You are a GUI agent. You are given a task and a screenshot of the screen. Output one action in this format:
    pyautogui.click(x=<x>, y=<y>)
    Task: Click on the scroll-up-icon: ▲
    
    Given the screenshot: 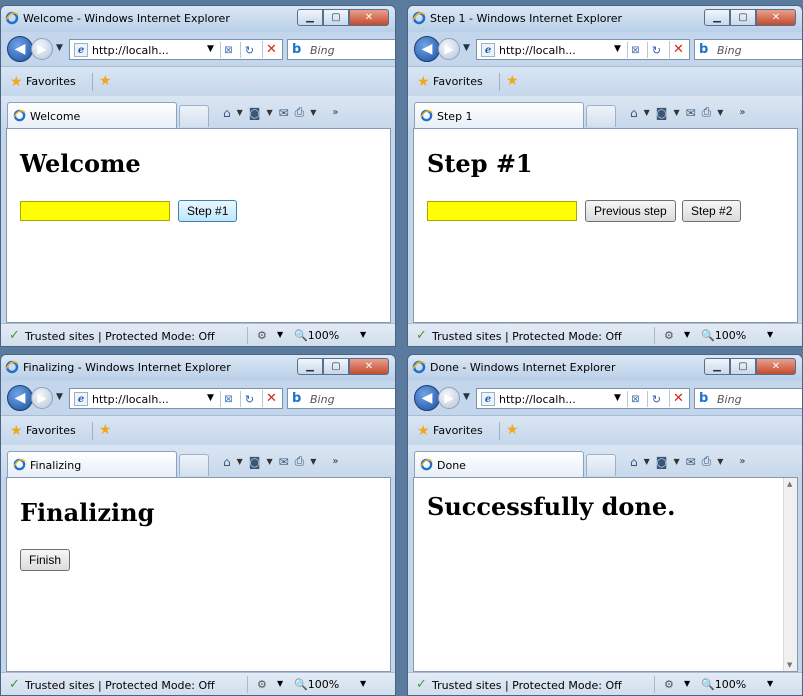 What is the action you would take?
    pyautogui.click(x=789, y=484)
    